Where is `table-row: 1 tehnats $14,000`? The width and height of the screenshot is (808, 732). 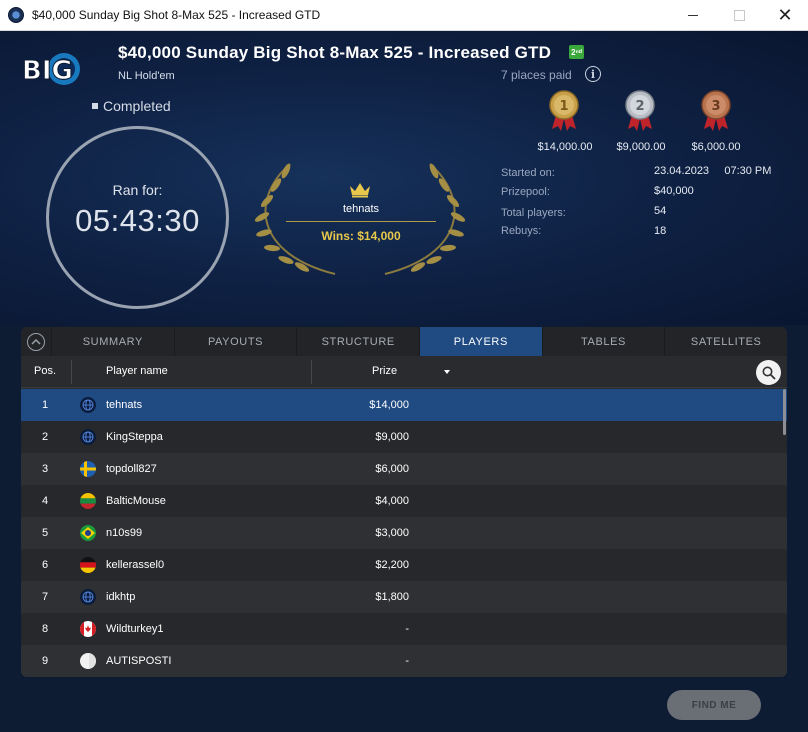 table-row: 1 tehnats $14,000 is located at coordinates (404, 405).